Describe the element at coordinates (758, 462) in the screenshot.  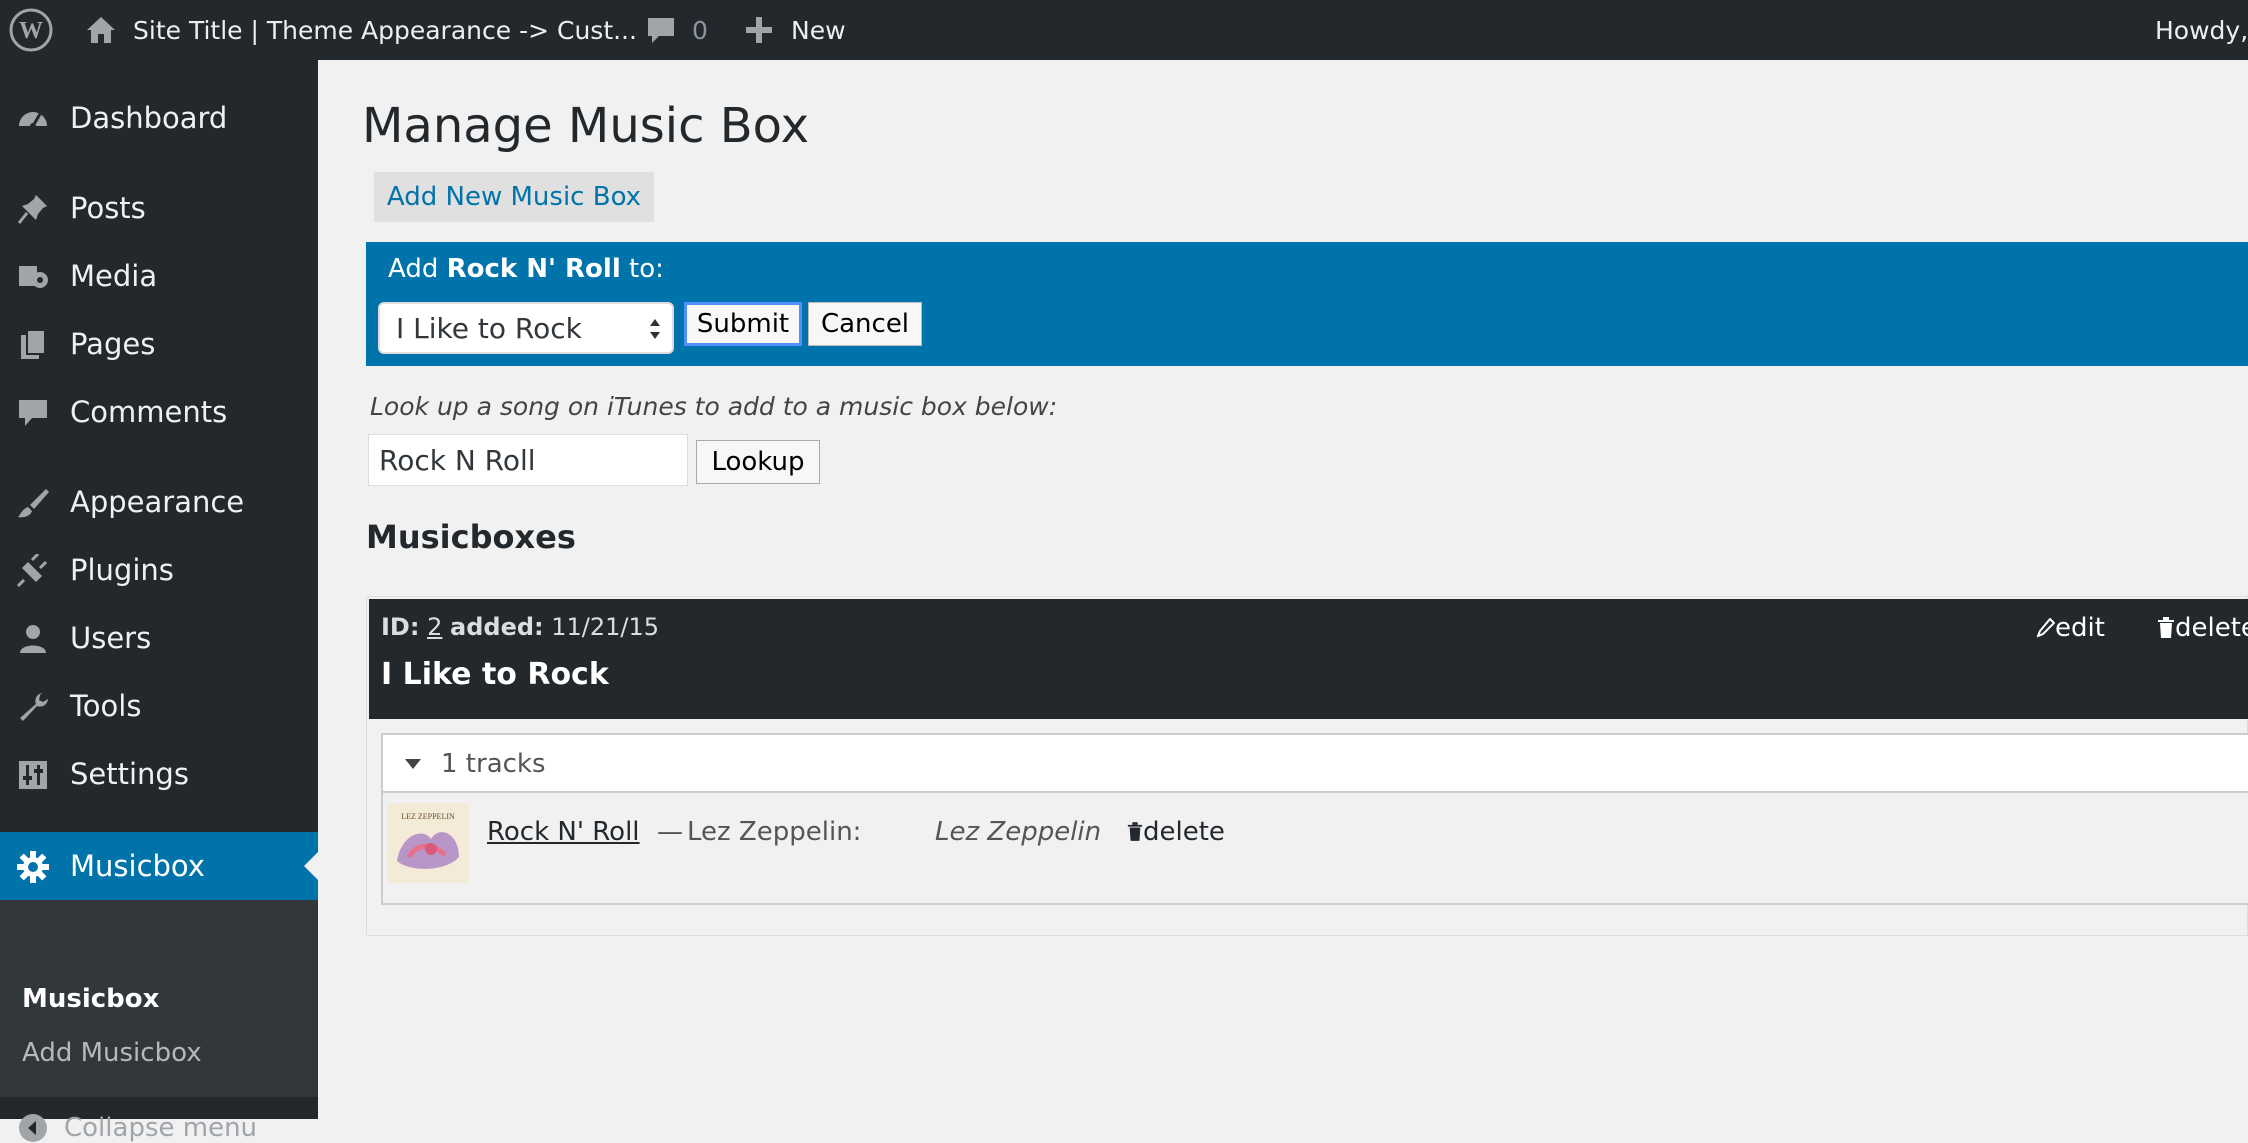
I see `lookup-button: Lookup` at that location.